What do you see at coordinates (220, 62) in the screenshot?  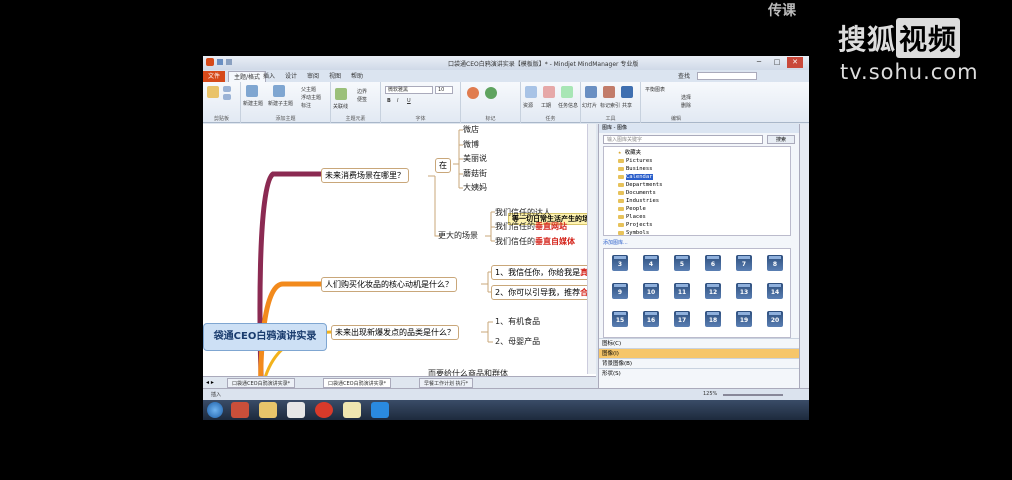 I see `save-icon` at bounding box center [220, 62].